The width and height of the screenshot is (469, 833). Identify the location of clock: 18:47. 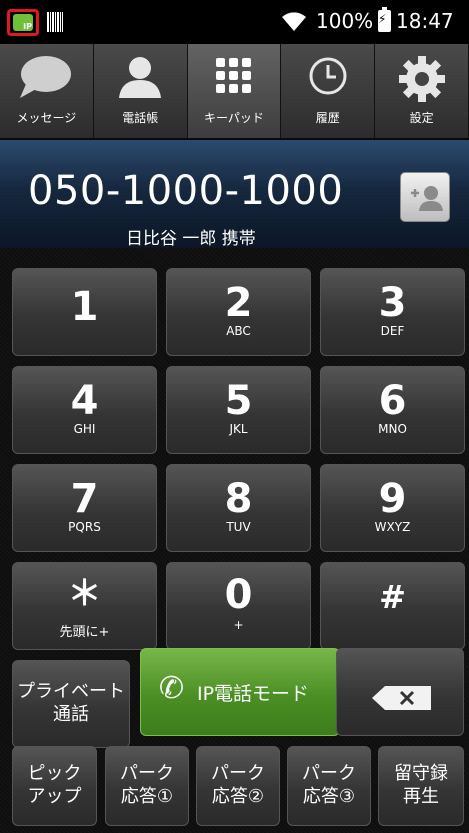
(425, 21).